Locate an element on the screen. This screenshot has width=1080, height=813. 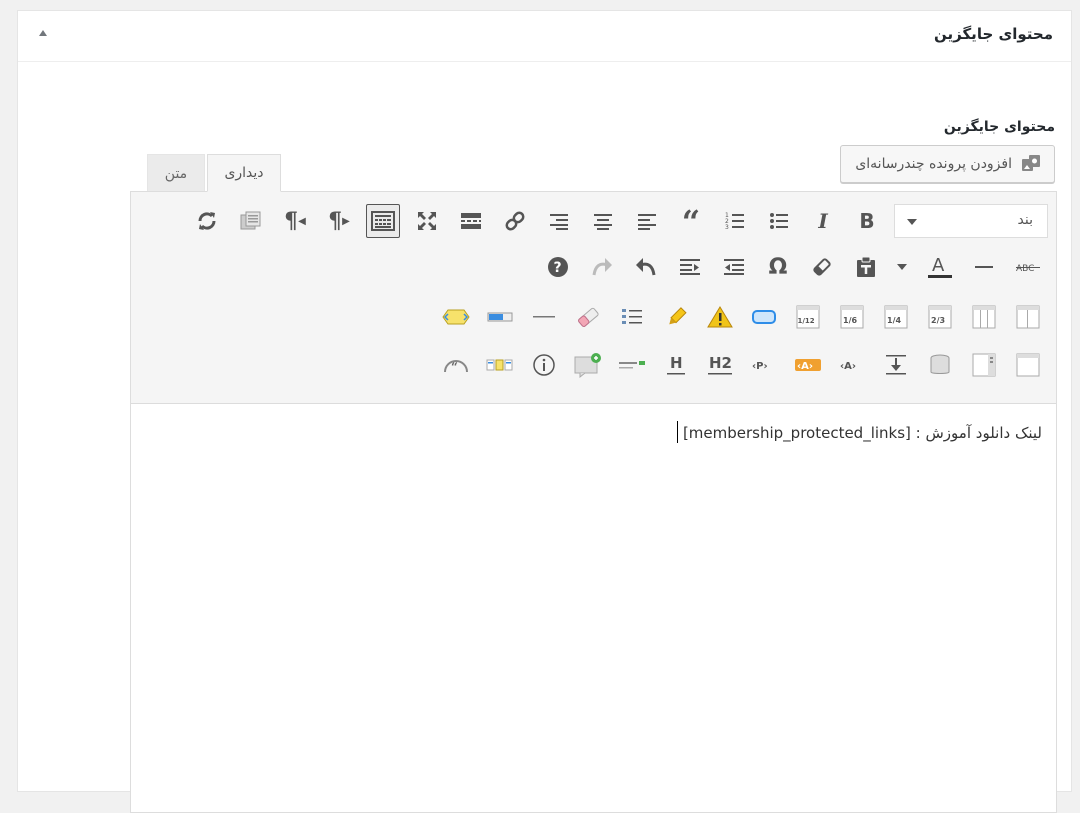
testimonial-icon: “ is located at coordinates (456, 365).